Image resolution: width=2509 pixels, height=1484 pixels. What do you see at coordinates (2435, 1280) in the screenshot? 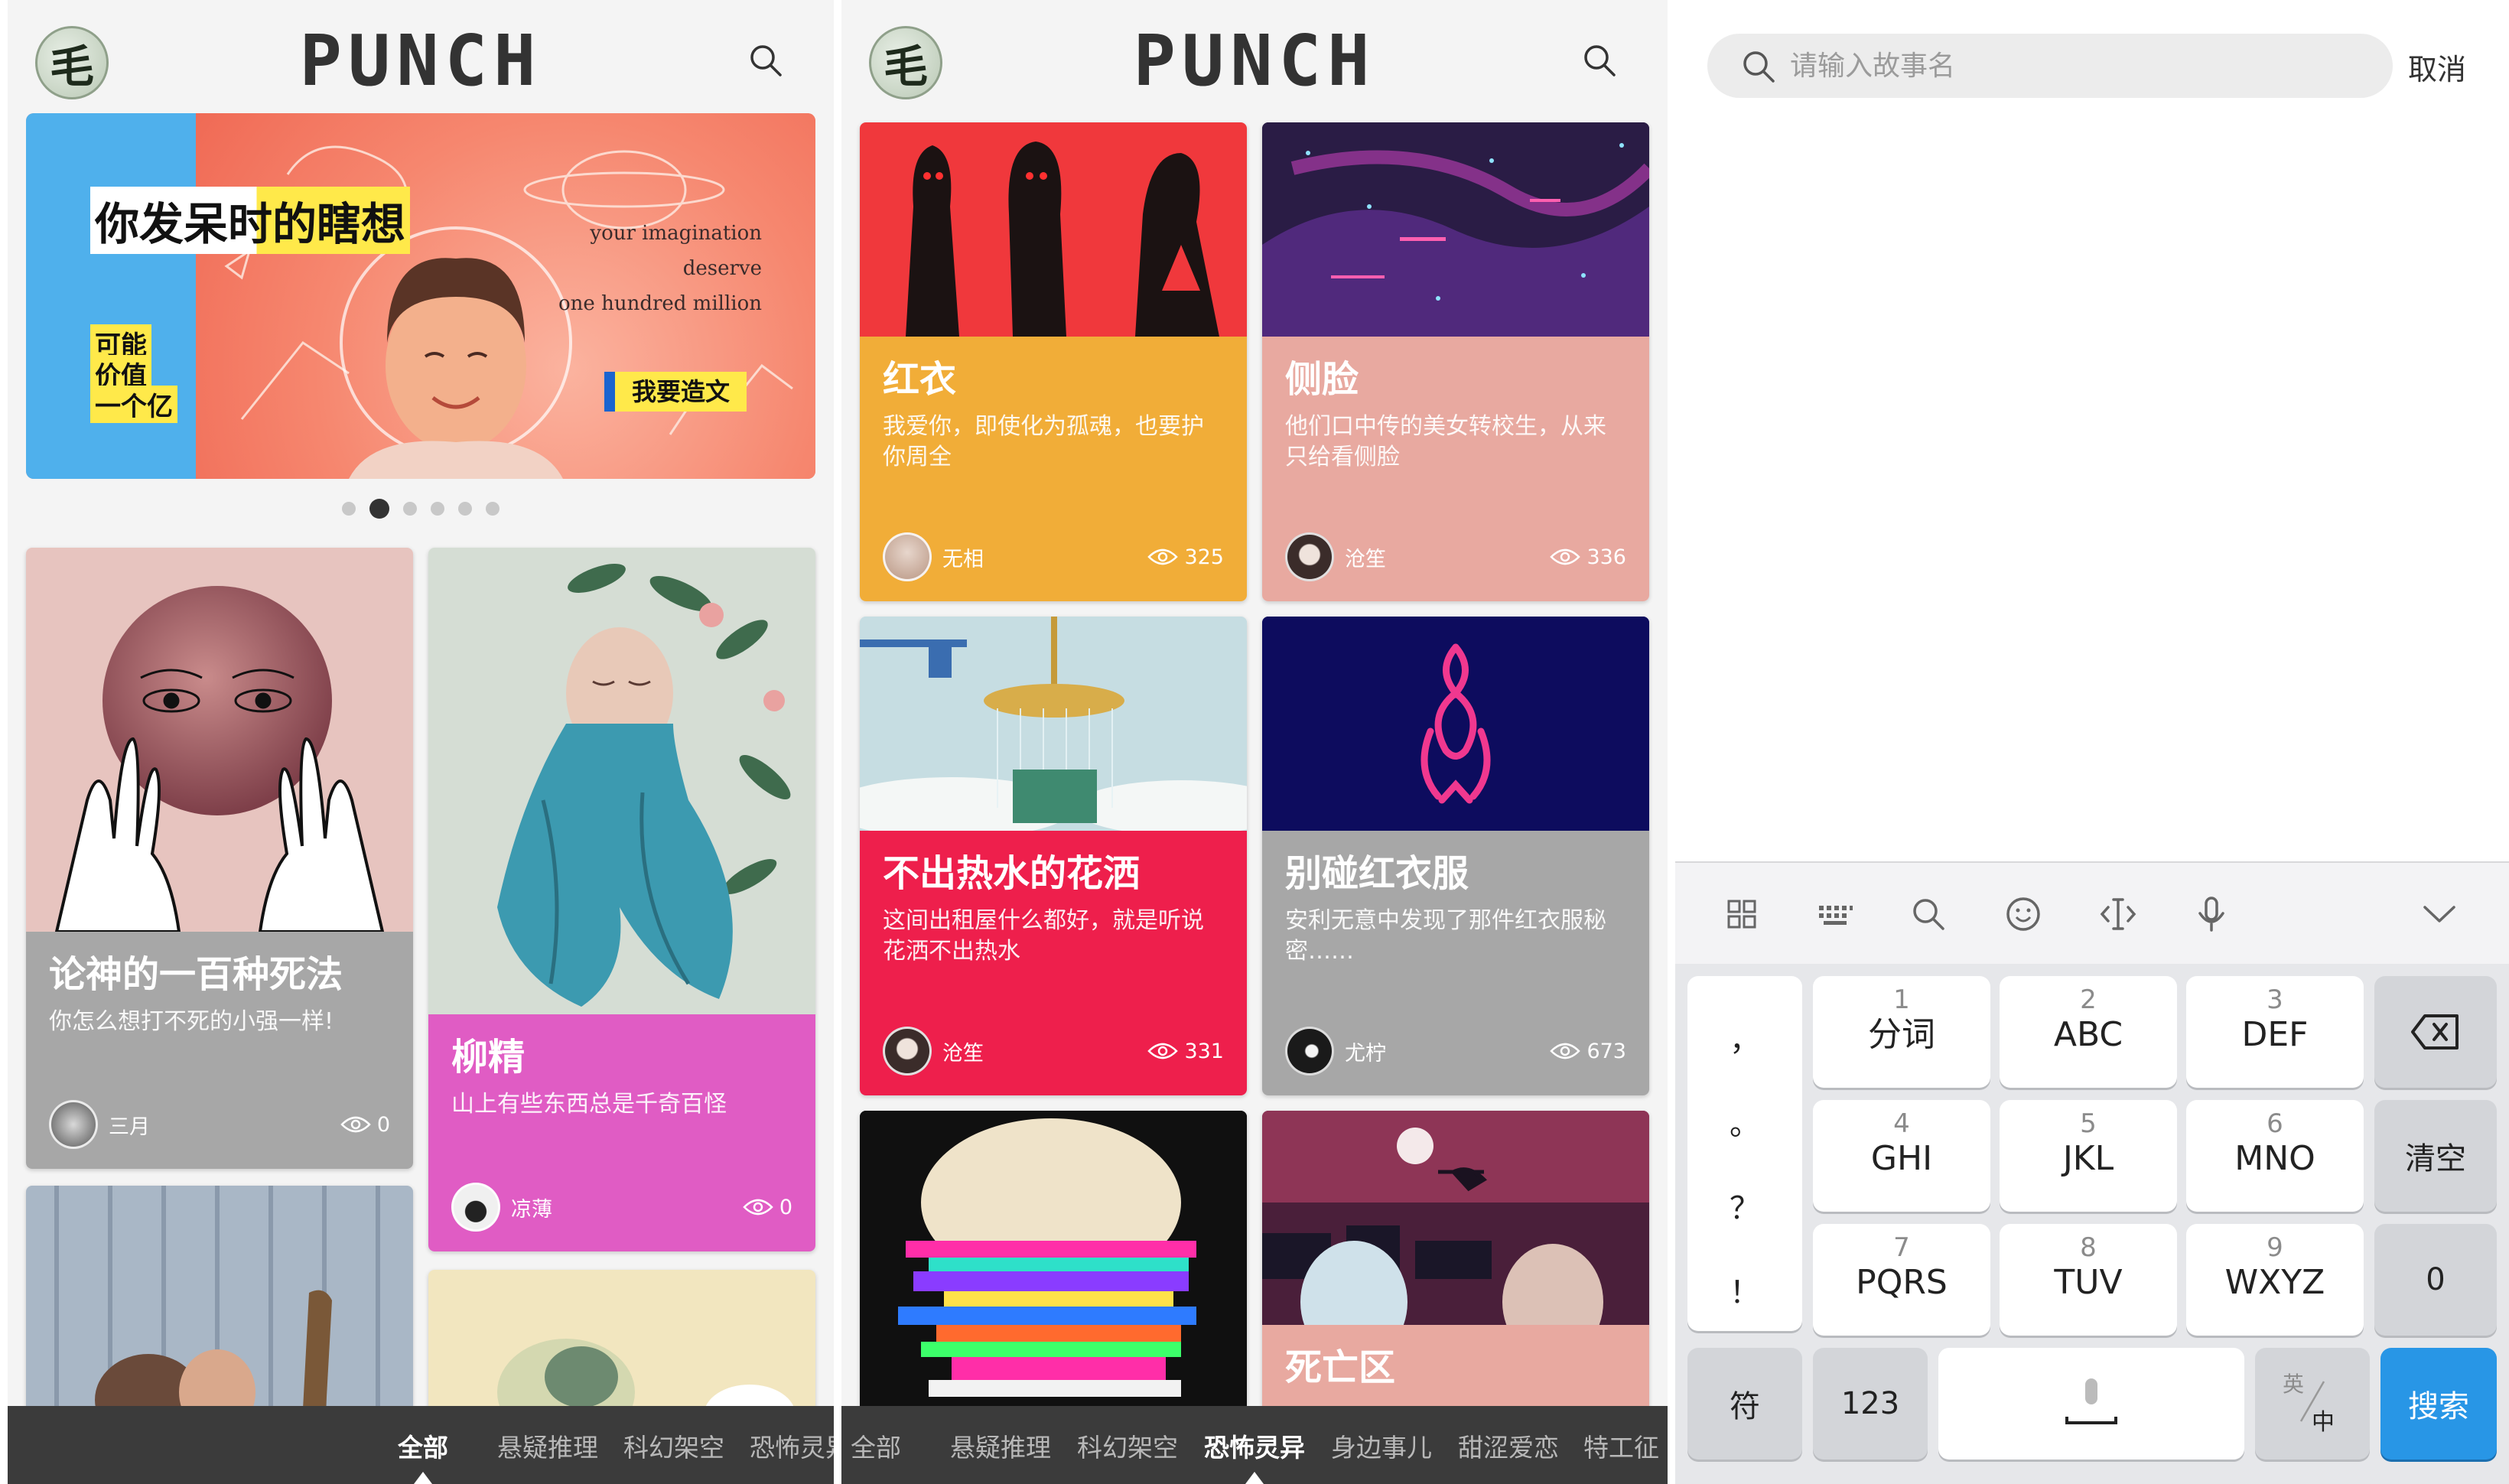
I see `zero-key: 0` at bounding box center [2435, 1280].